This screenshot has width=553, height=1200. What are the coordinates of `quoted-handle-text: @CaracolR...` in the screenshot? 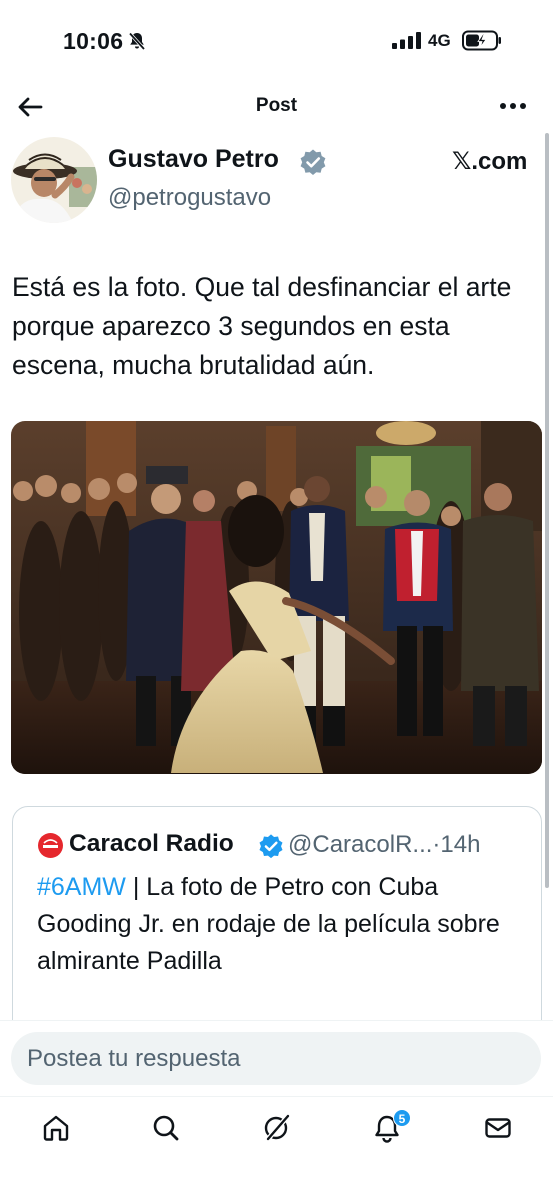 It's located at (360, 844).